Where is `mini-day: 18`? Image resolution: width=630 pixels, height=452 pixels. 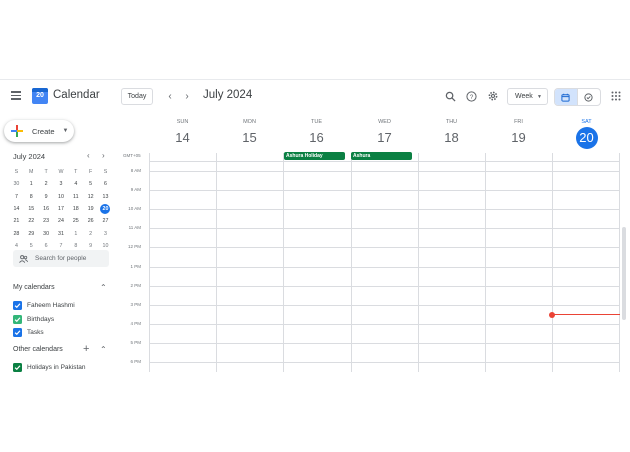 mini-day: 18 is located at coordinates (75, 209).